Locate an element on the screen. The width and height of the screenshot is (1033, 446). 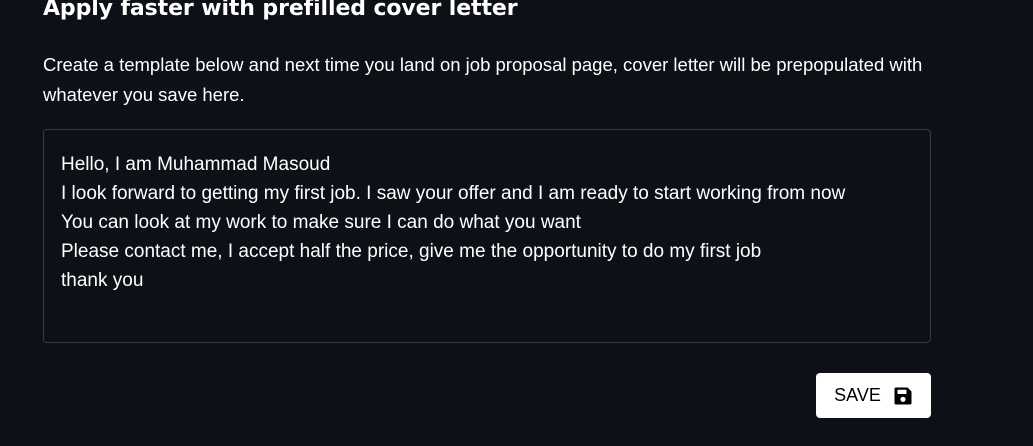
save-button-label: SAVE is located at coordinates (857, 395).